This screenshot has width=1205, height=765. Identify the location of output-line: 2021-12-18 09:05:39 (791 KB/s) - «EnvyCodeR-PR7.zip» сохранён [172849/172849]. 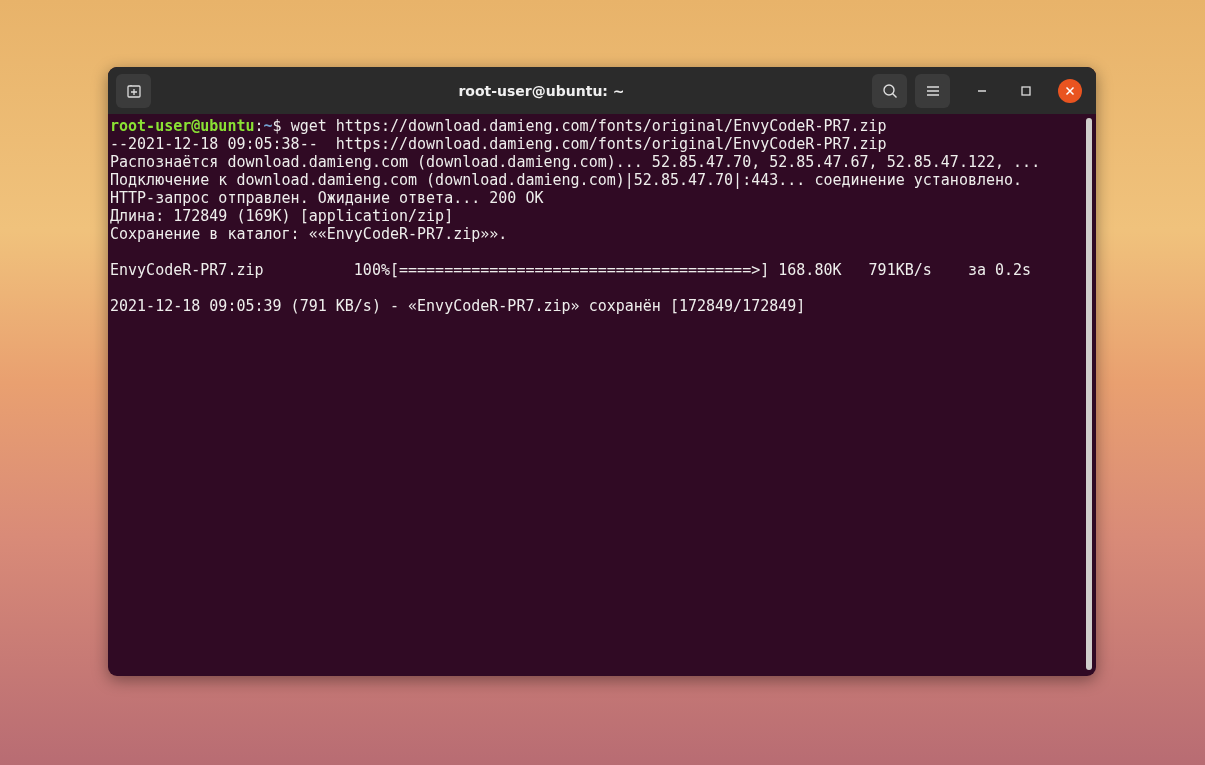
(458, 306).